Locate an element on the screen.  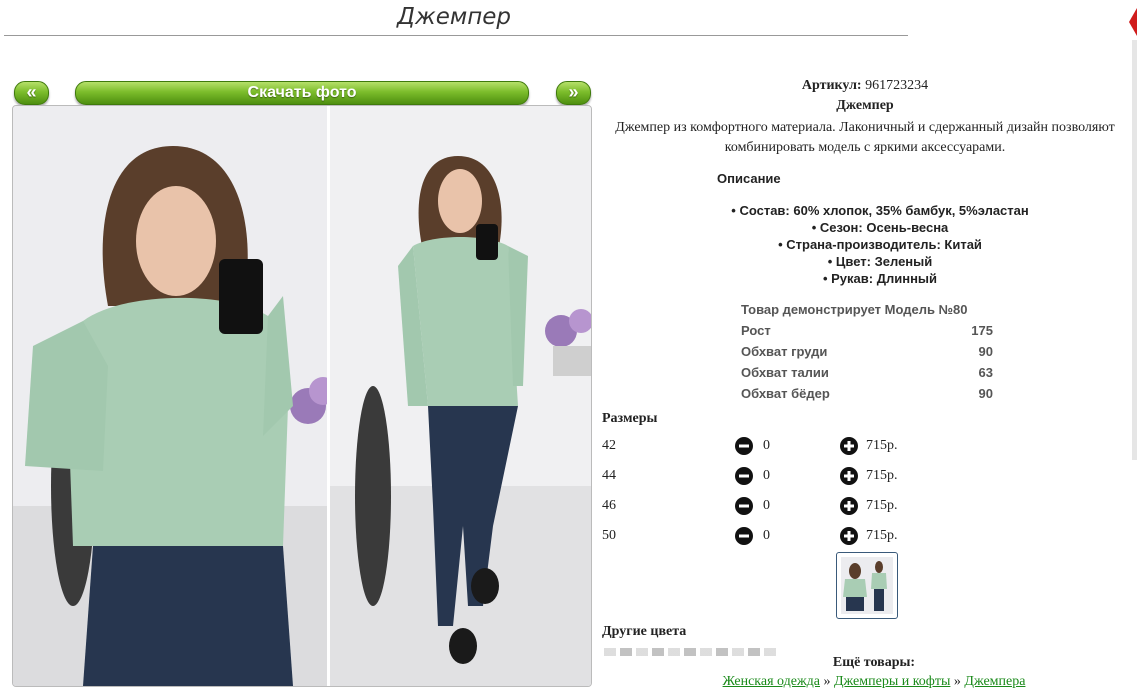
size-label: 44 is located at coordinates (609, 475).